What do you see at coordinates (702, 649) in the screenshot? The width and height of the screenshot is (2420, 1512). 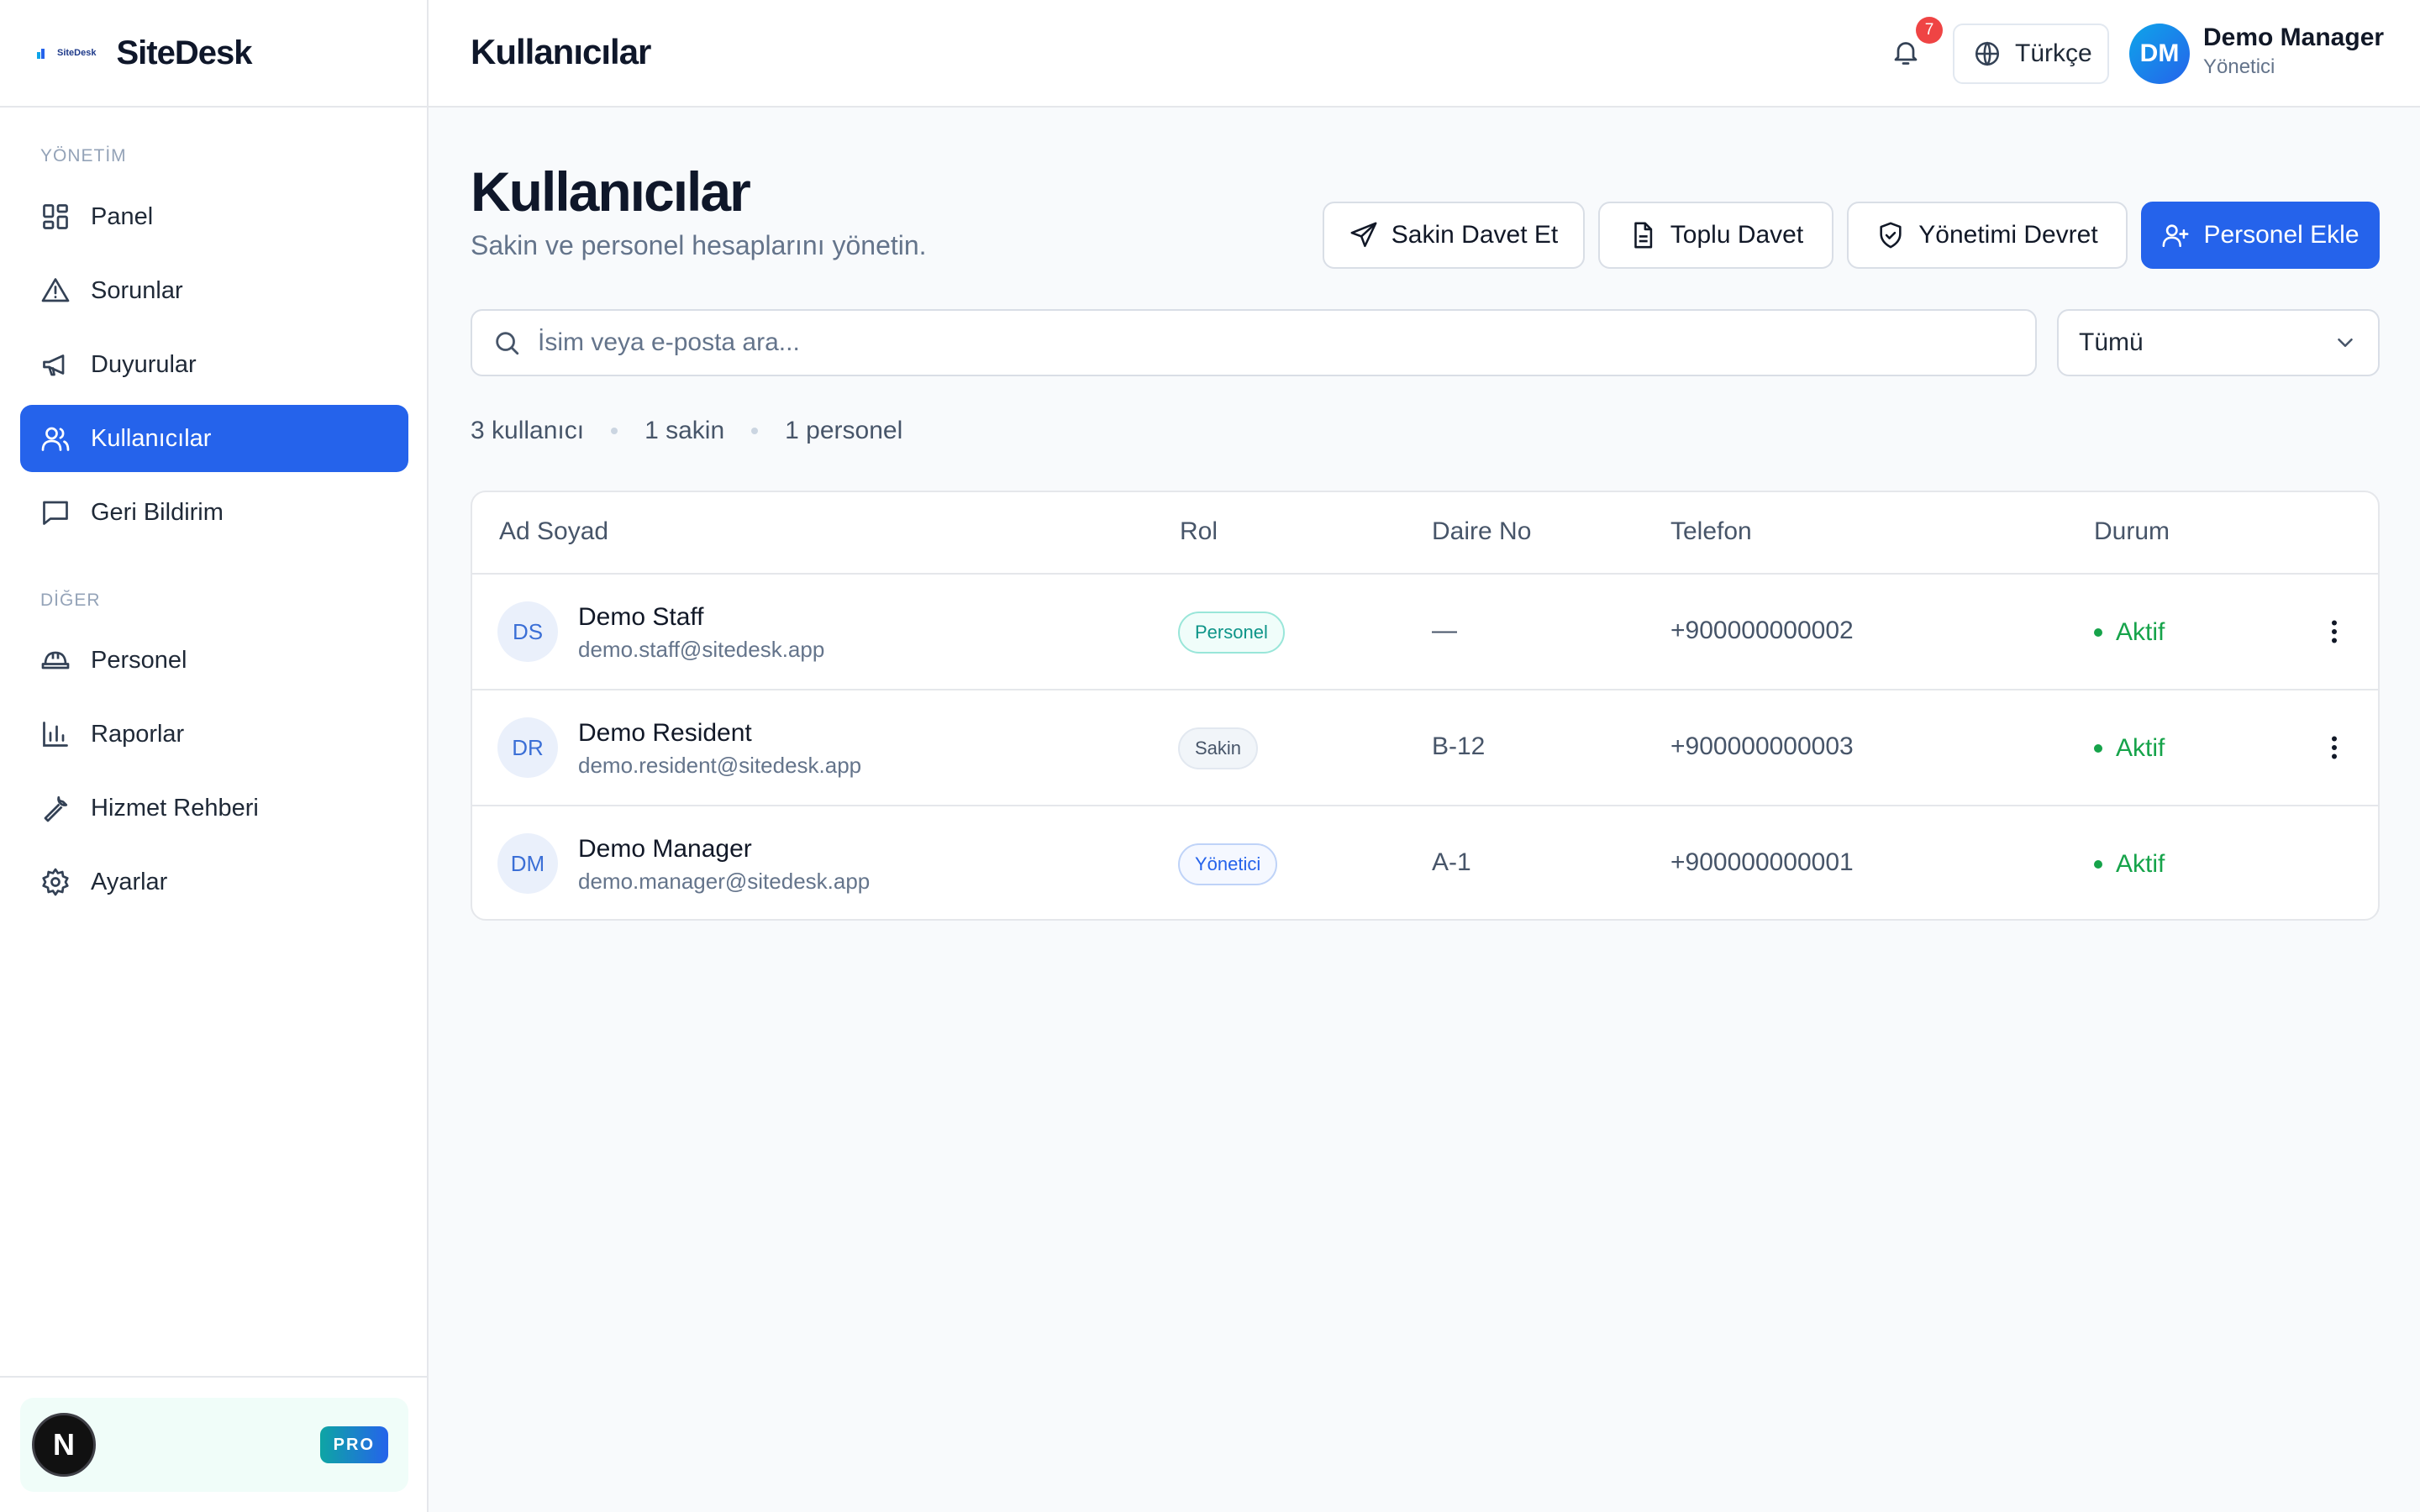 I see `row-email: demo.staff@sitedesk.app` at bounding box center [702, 649].